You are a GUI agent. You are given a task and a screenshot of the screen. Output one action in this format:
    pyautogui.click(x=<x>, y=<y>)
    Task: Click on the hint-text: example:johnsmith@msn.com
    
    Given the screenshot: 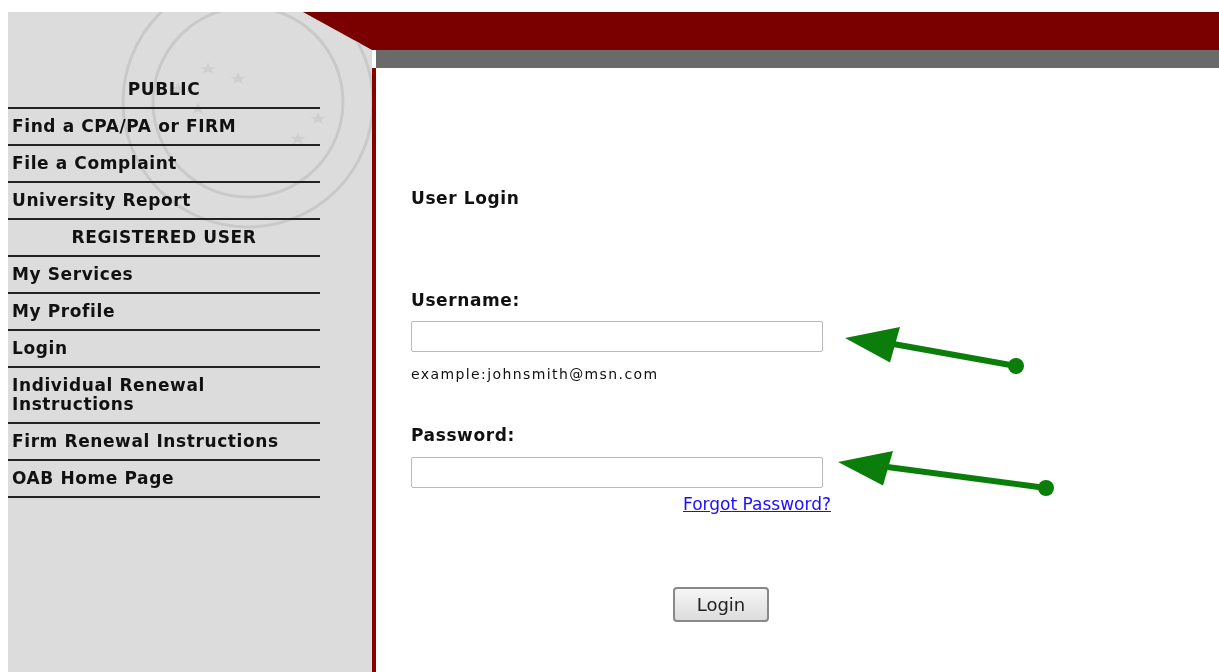 What is the action you would take?
    pyautogui.click(x=535, y=374)
    